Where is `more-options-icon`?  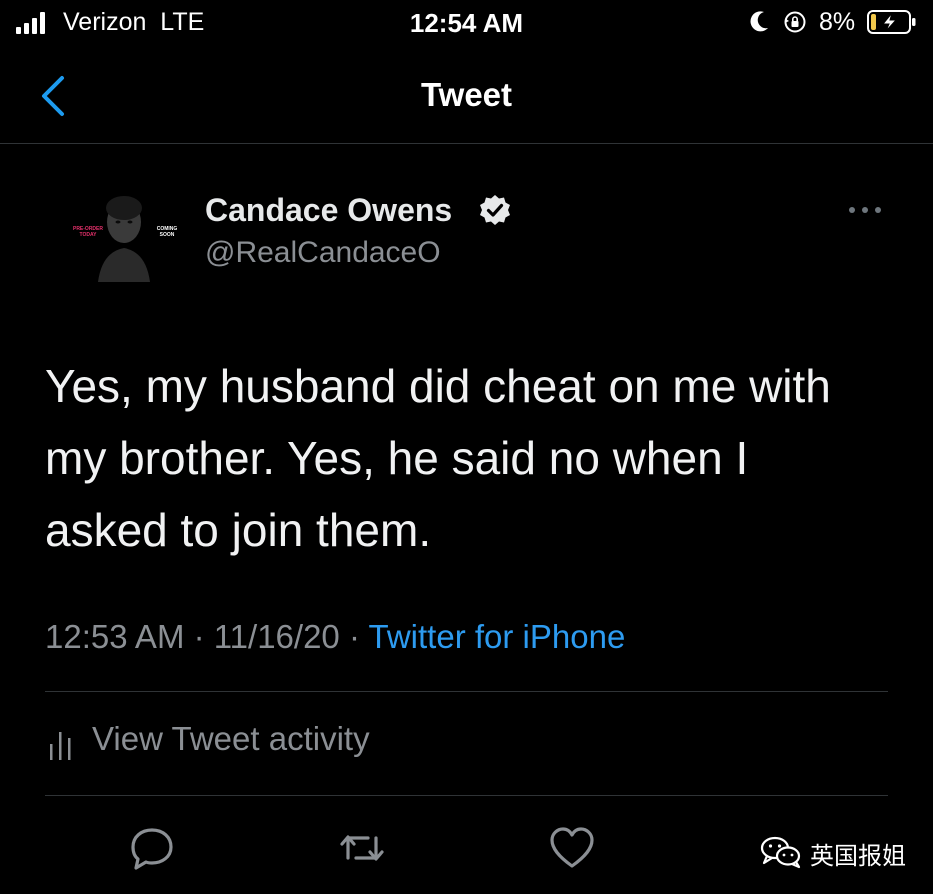 more-options-icon is located at coordinates (865, 210).